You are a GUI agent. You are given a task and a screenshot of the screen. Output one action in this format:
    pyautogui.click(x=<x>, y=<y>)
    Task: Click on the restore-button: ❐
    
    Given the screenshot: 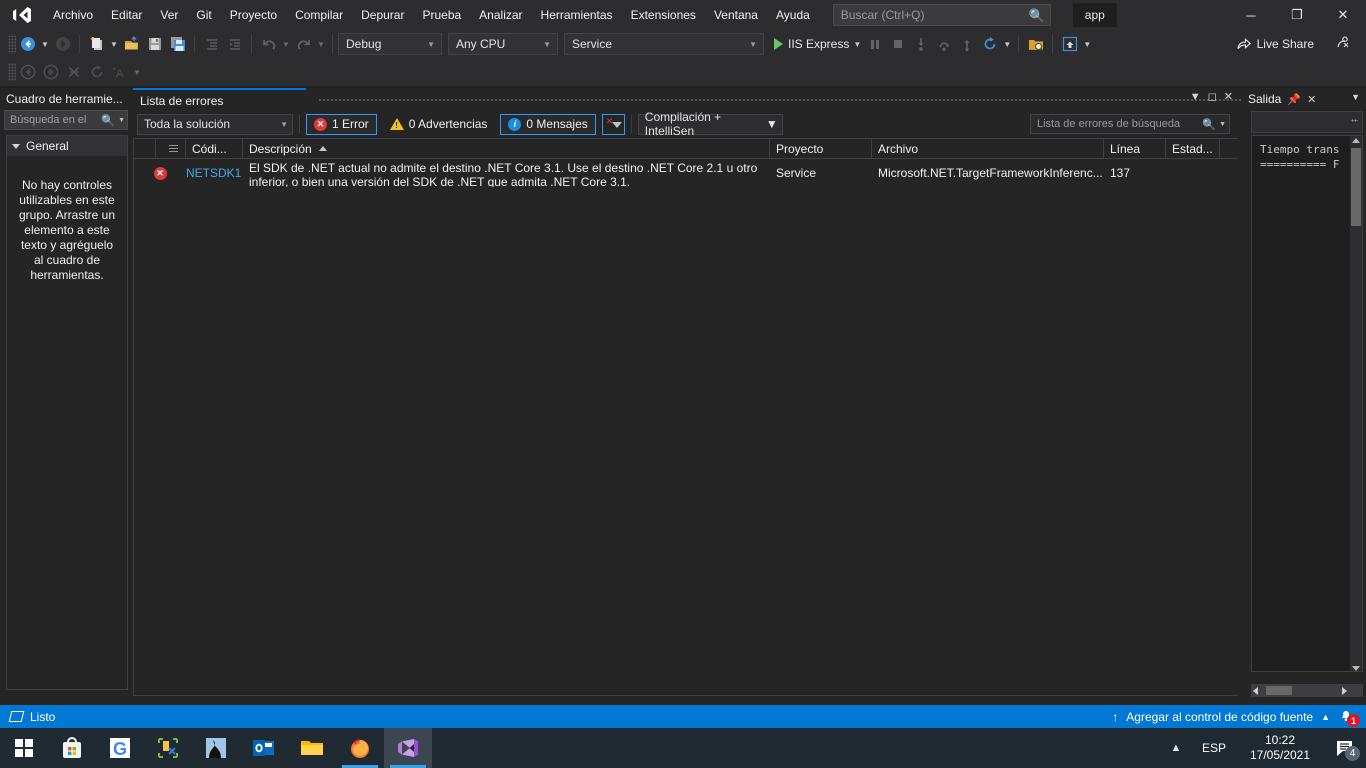 What is the action you would take?
    pyautogui.click(x=1297, y=15)
    